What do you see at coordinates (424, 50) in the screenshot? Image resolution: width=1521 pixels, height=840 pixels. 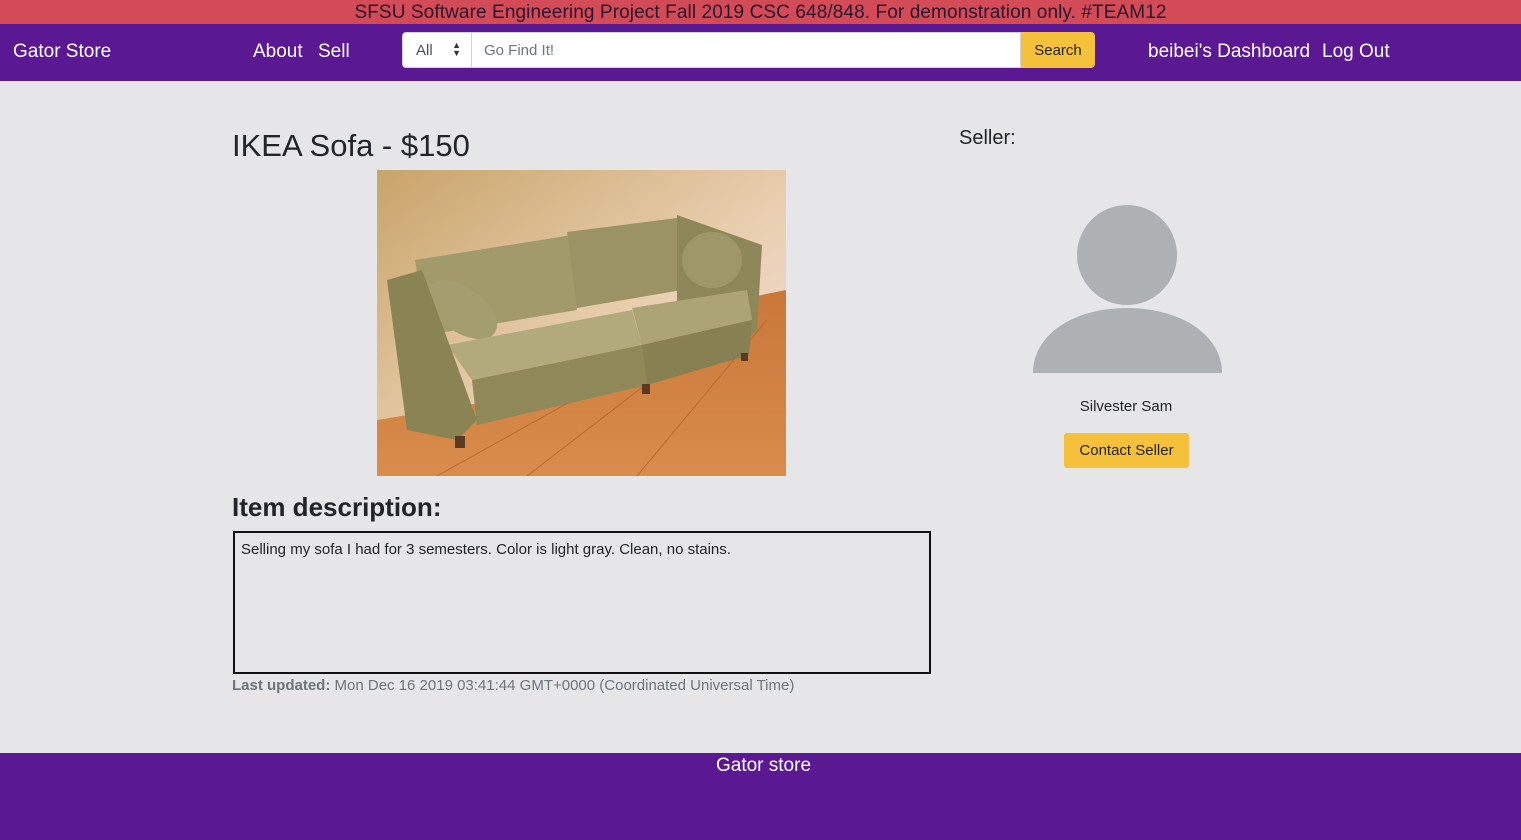 I see `category-select-value: All` at bounding box center [424, 50].